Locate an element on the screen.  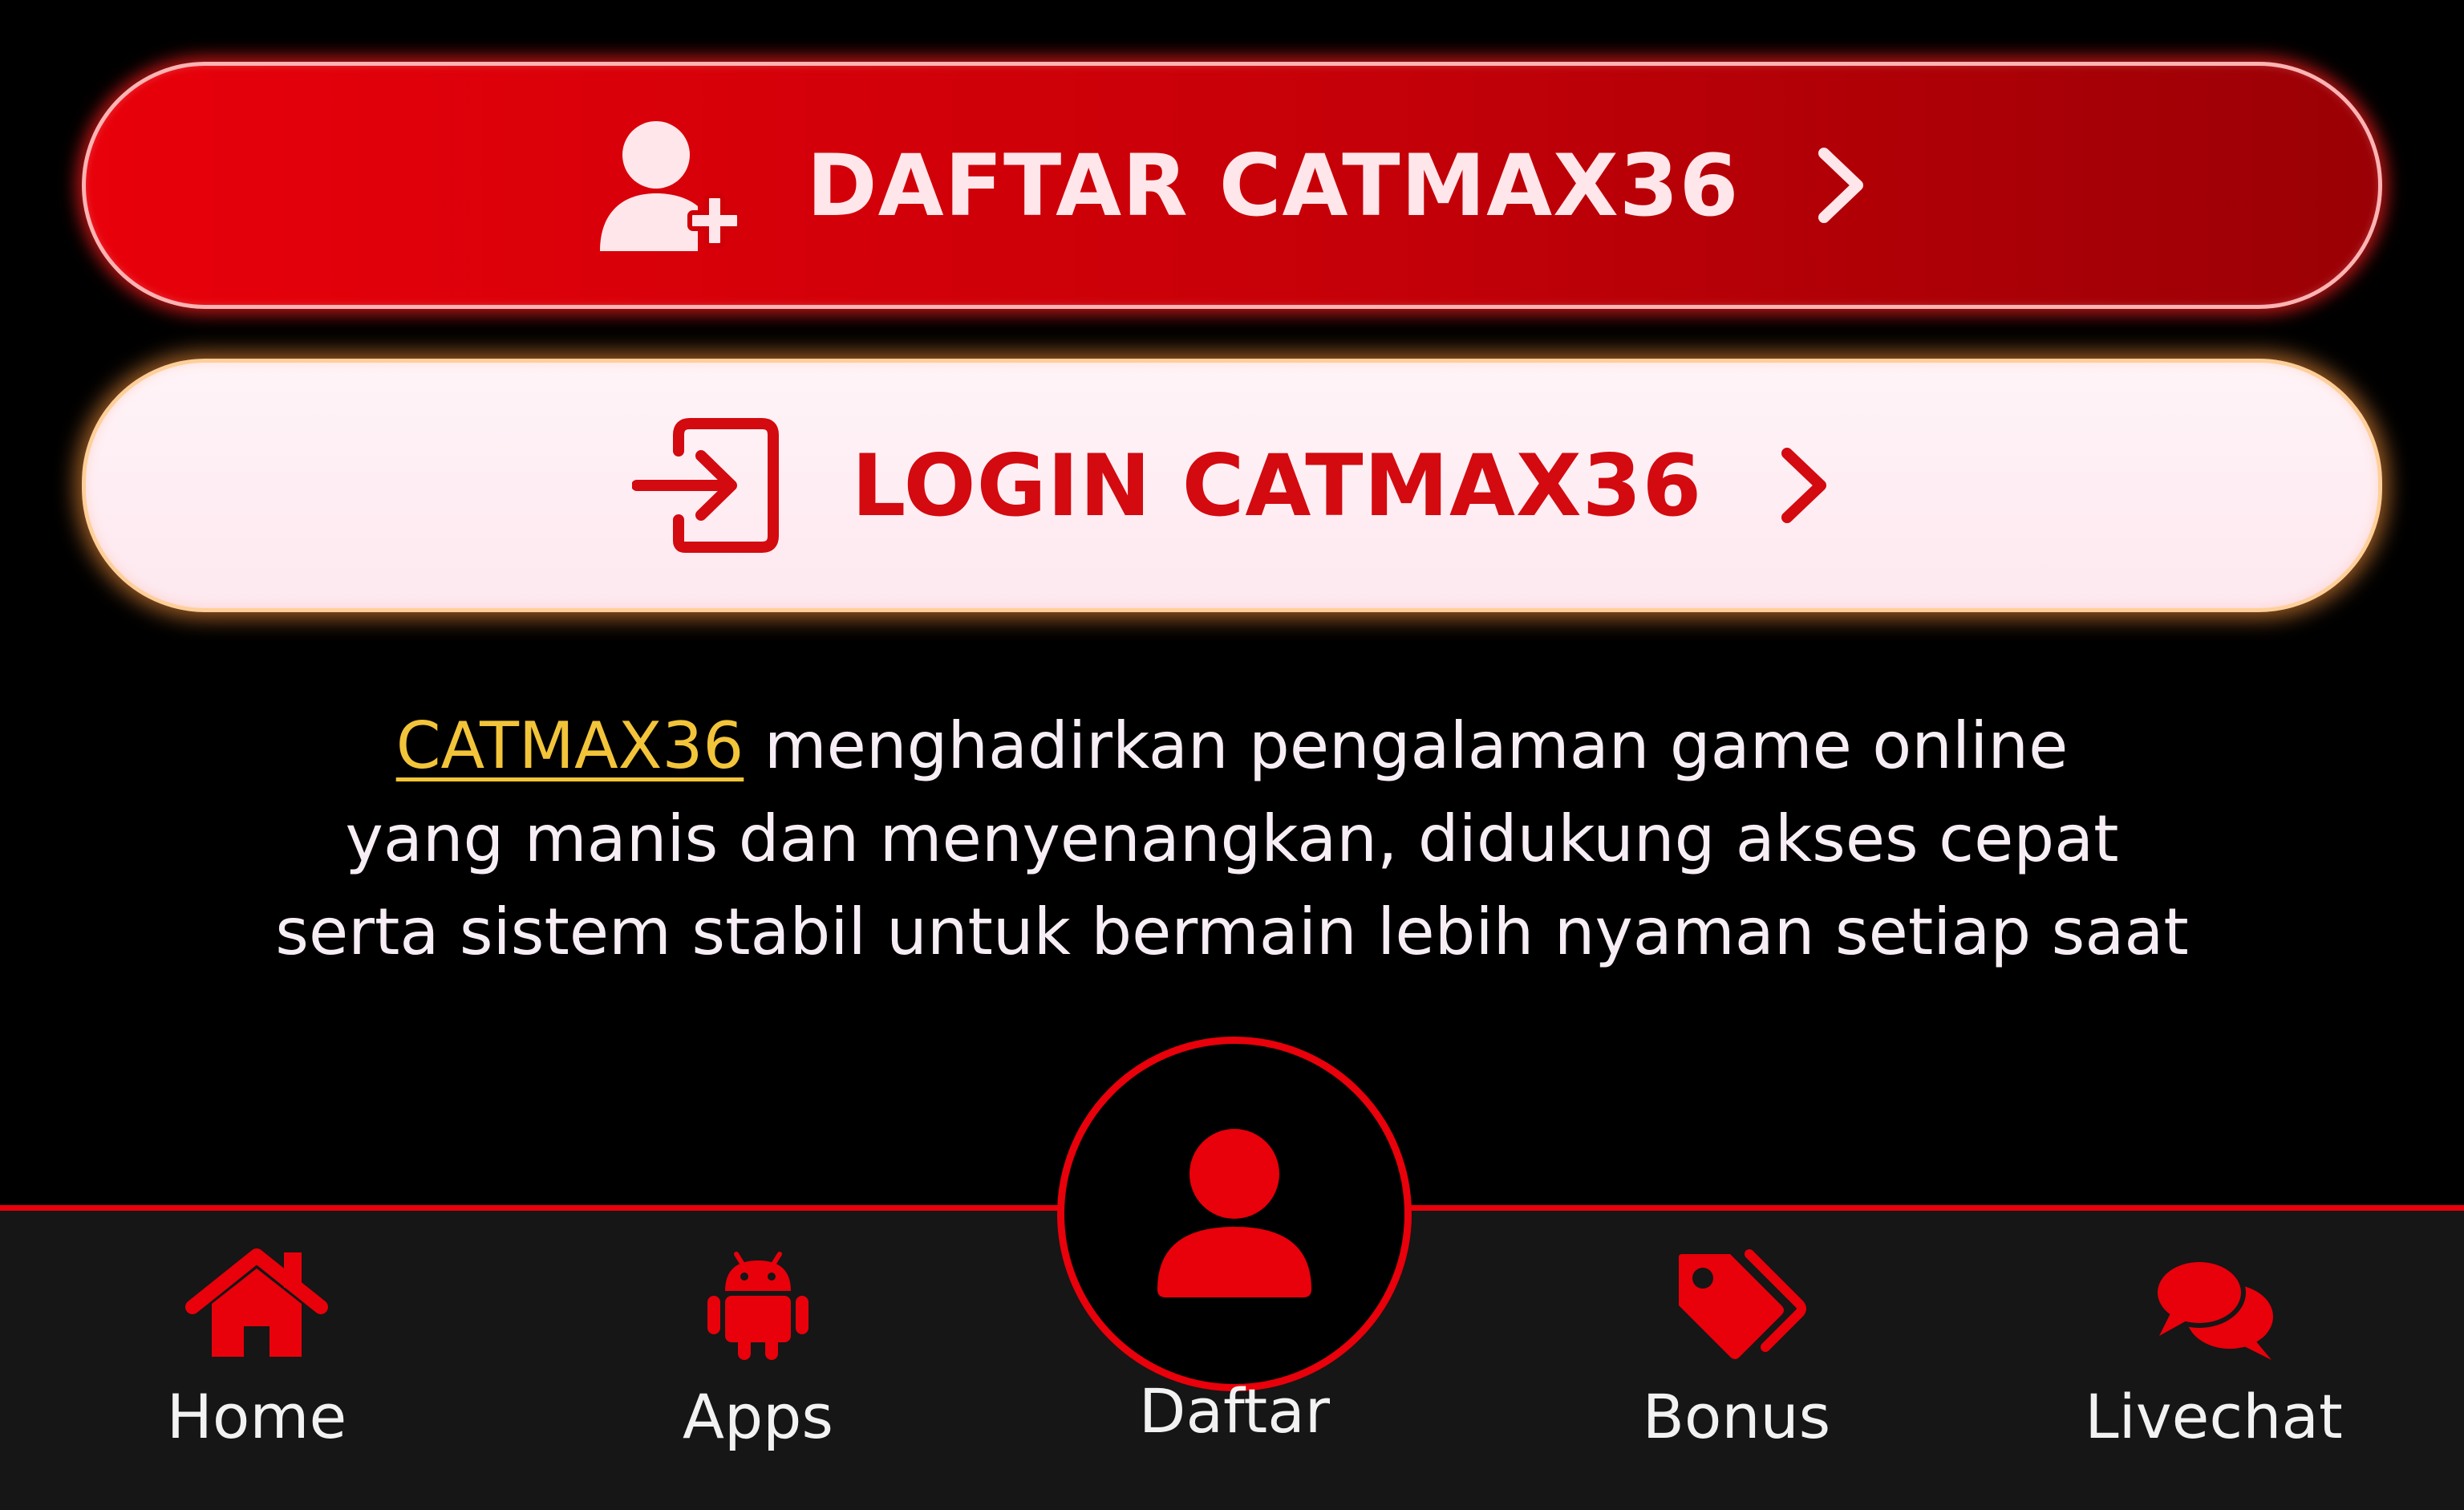
user-plus-icon is located at coordinates (669, 186).